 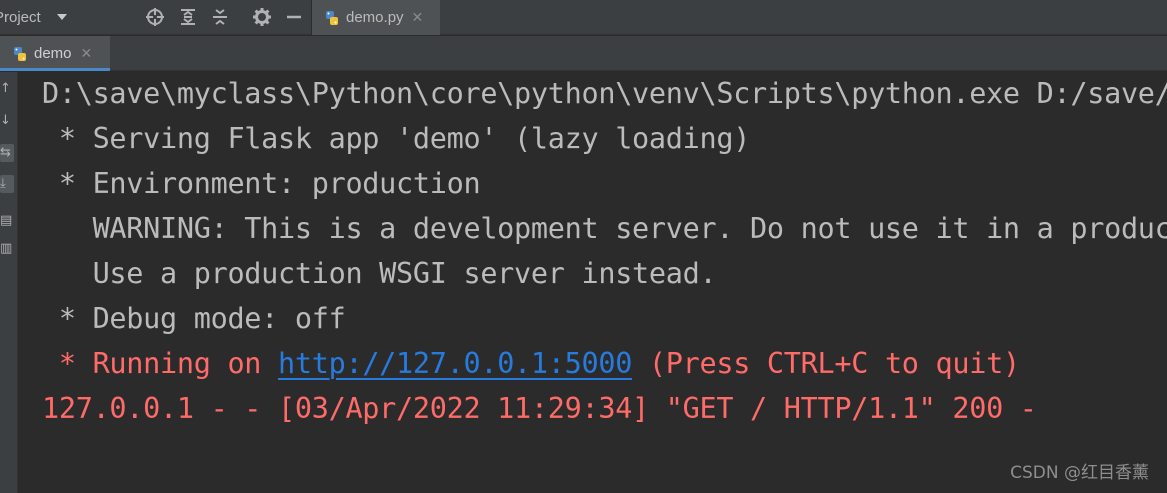 What do you see at coordinates (455, 363) in the screenshot?
I see `server-url-link: http://127.0.0.1:5000` at bounding box center [455, 363].